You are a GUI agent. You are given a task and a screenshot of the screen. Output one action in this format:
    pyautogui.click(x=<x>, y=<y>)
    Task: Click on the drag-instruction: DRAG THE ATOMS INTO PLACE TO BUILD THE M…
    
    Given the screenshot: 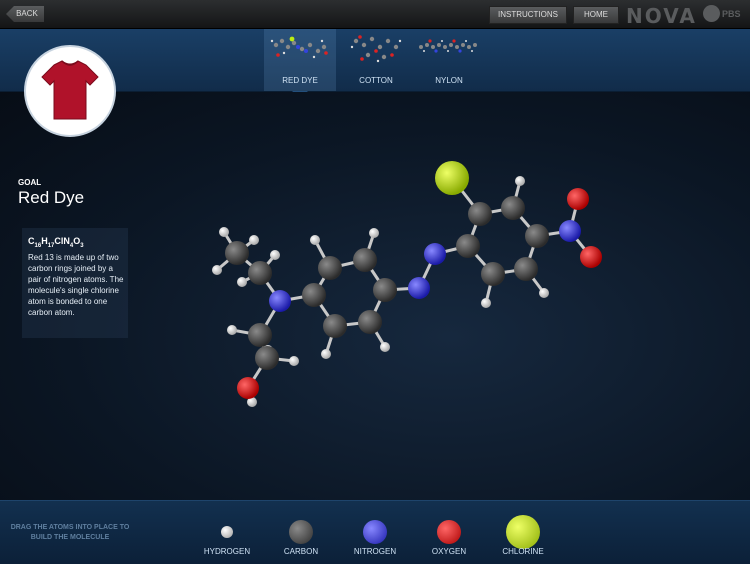 What is the action you would take?
    pyautogui.click(x=70, y=532)
    